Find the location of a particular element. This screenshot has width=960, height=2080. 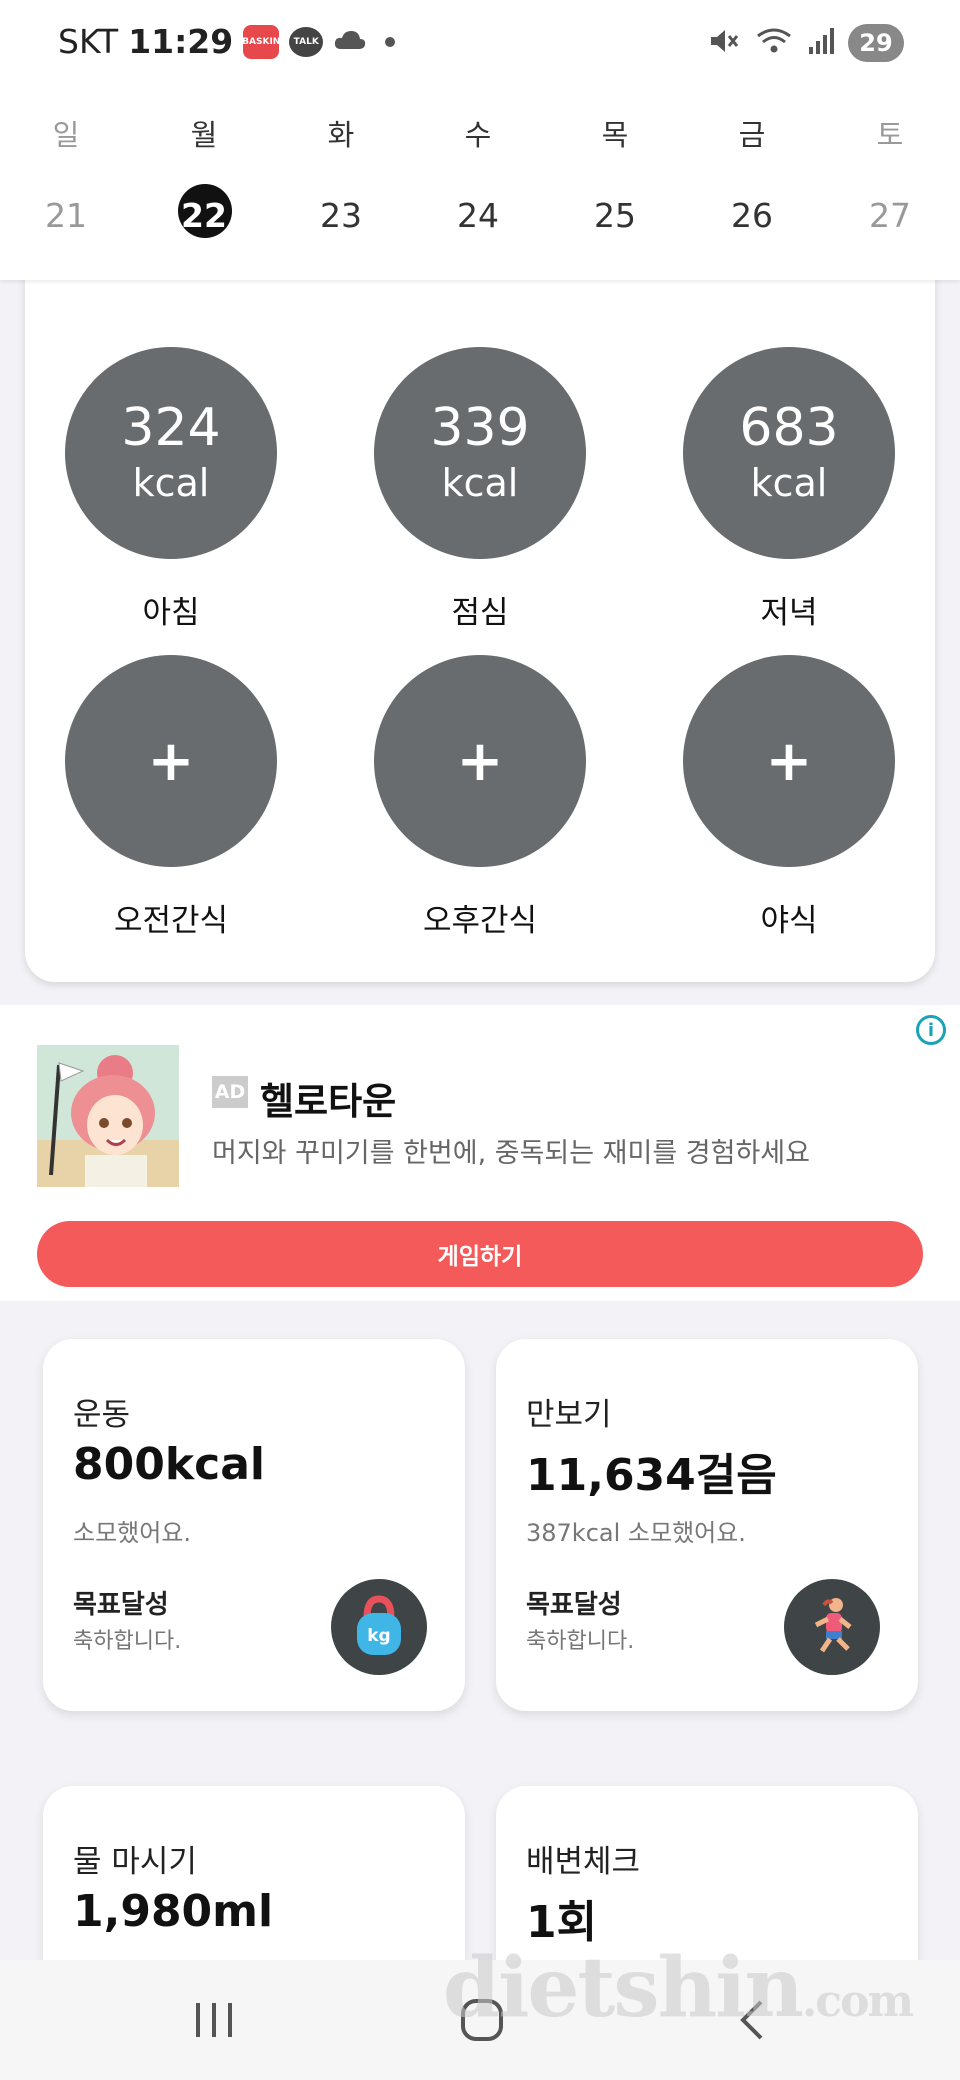

weekday-label: 목 is located at coordinates (615, 135).